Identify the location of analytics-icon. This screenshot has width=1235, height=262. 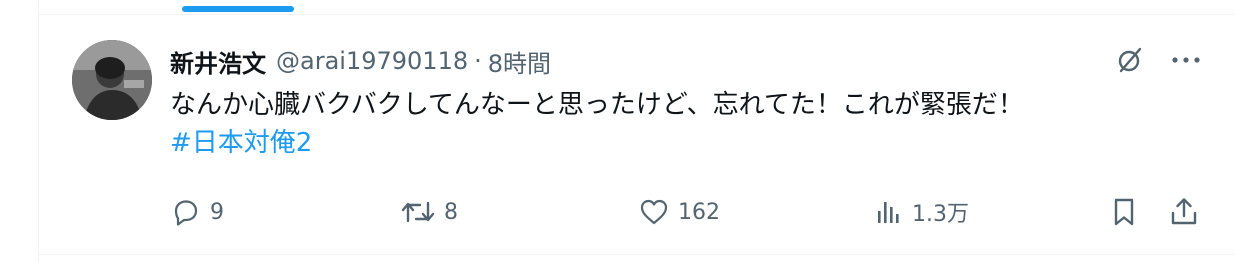
(888, 212).